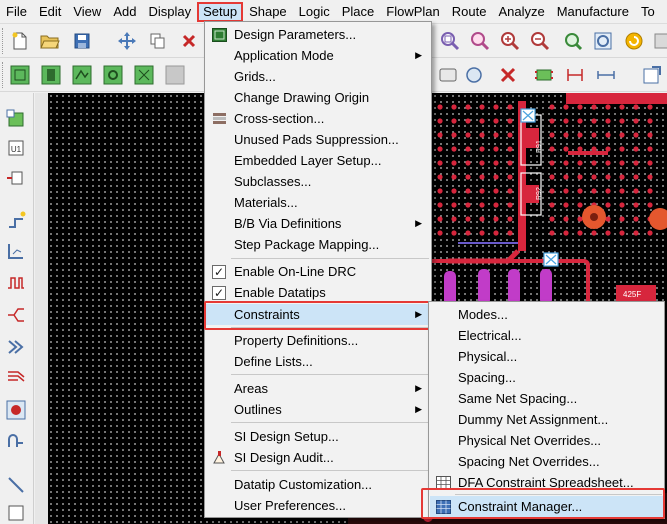 Image resolution: width=667 pixels, height=524 pixels. What do you see at coordinates (51, 75) in the screenshot?
I see `shape-visibility-icon` at bounding box center [51, 75].